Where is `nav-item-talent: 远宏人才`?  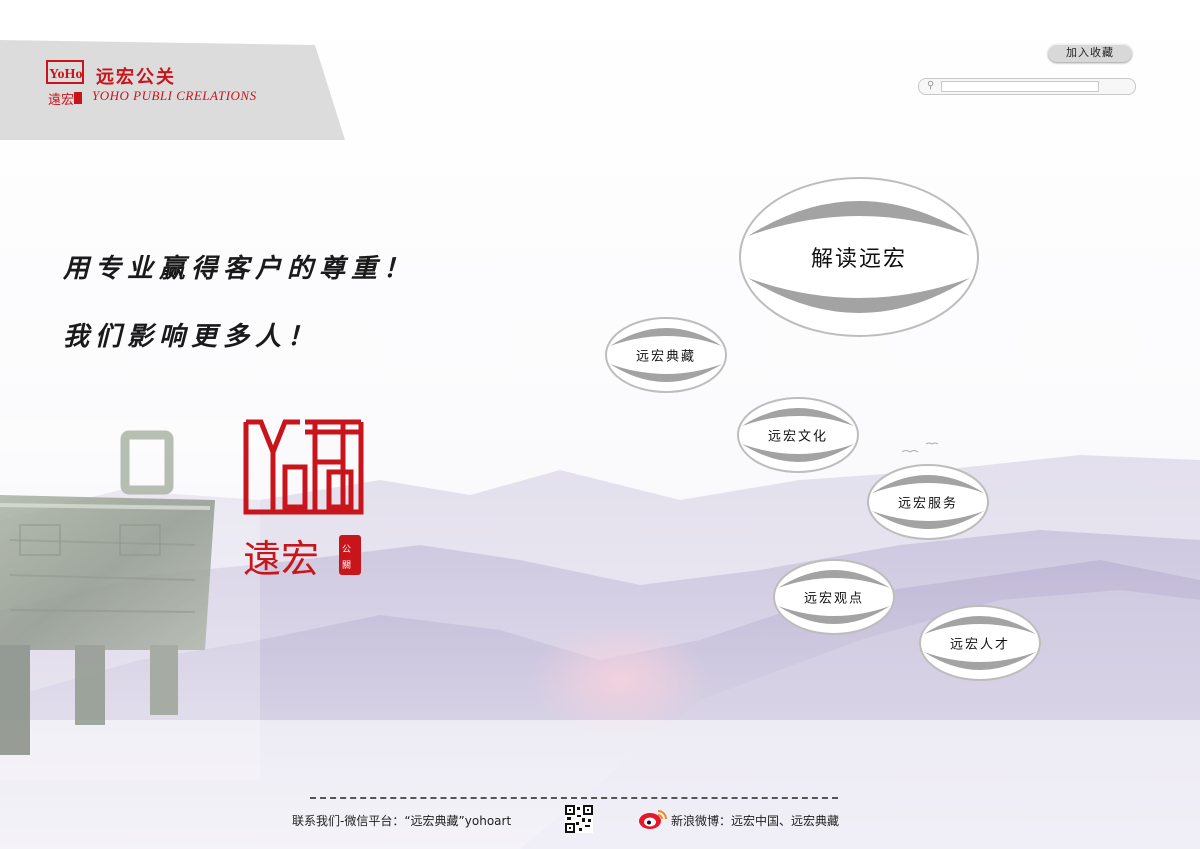
nav-item-talent: 远宏人才 is located at coordinates (980, 643).